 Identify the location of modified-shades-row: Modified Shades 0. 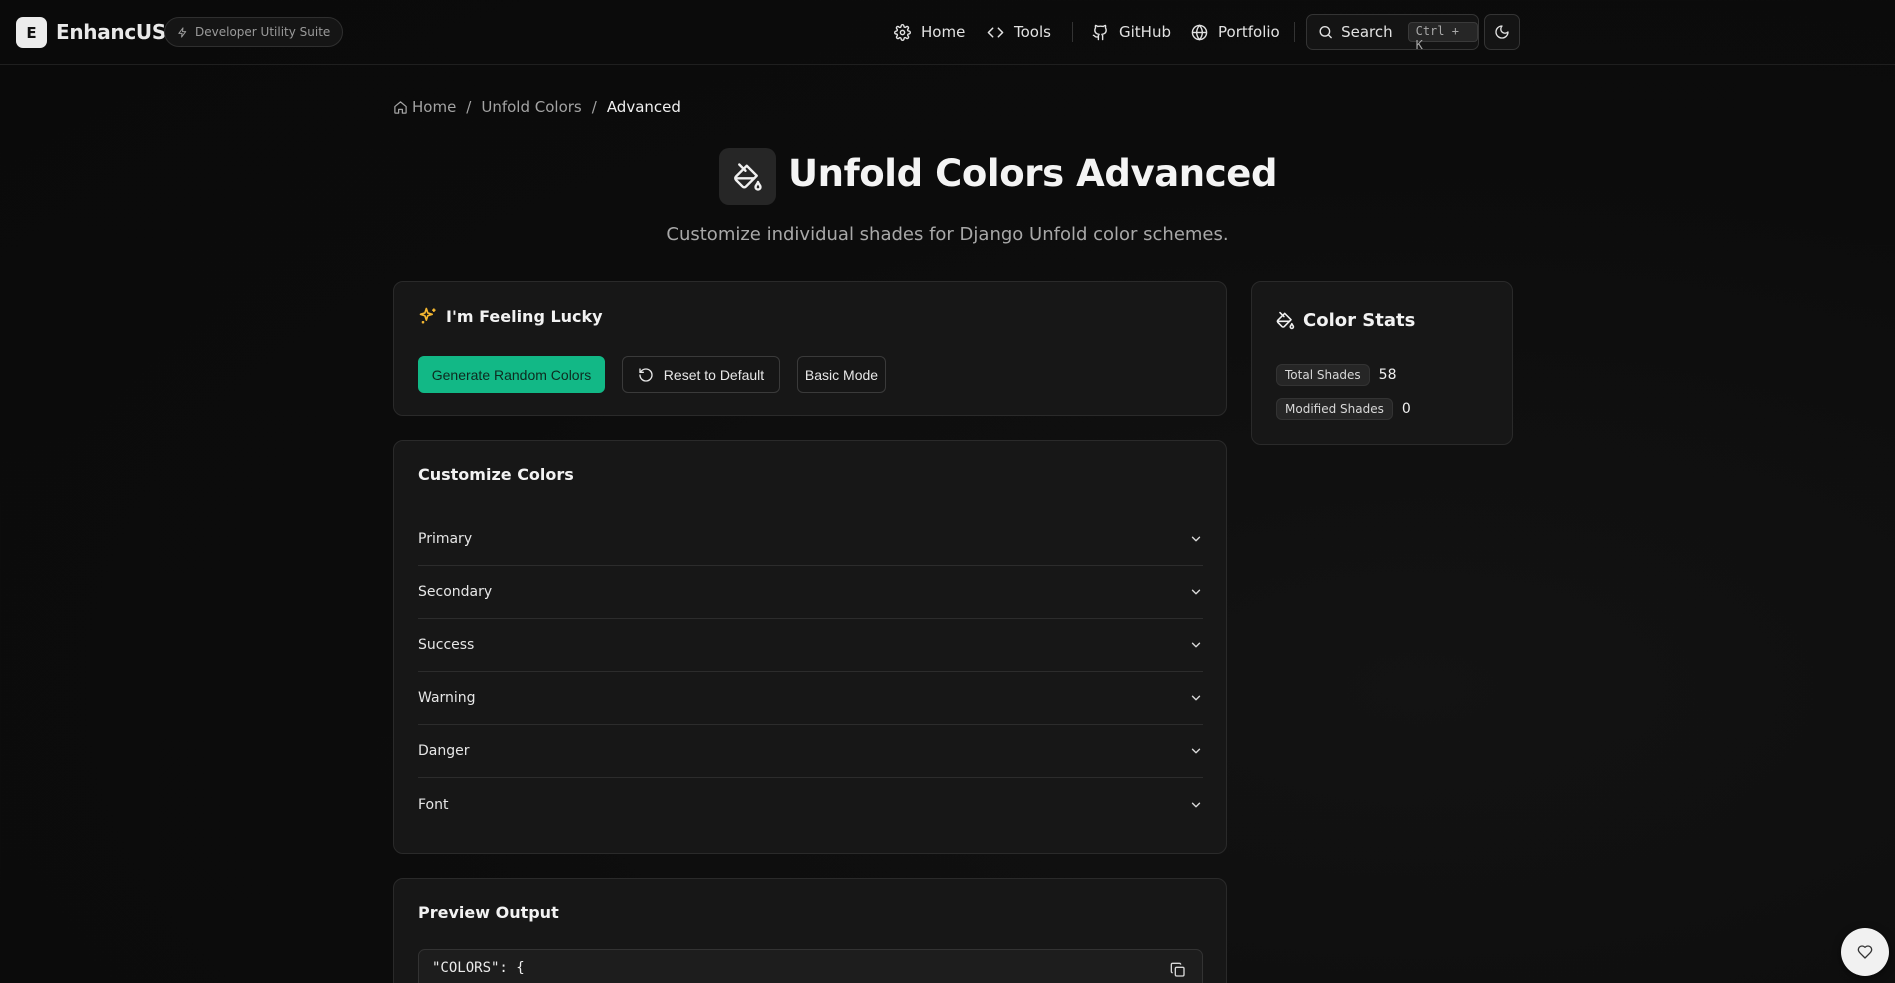
(1343, 409).